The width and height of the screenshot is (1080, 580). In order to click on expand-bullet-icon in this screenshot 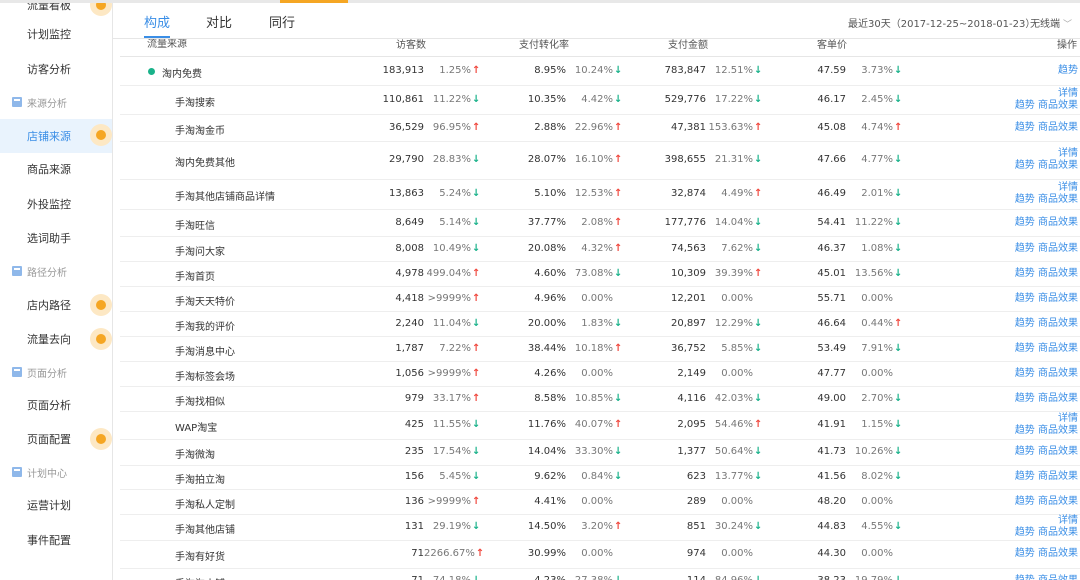, I will do `click(151, 71)`.